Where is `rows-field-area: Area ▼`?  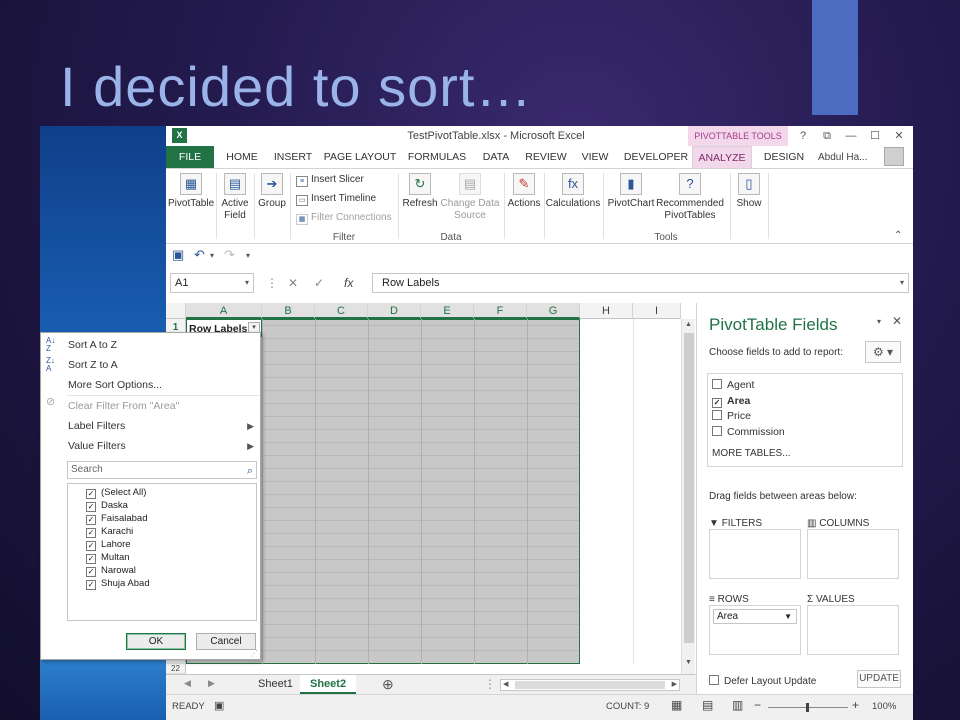 rows-field-area: Area ▼ is located at coordinates (755, 616).